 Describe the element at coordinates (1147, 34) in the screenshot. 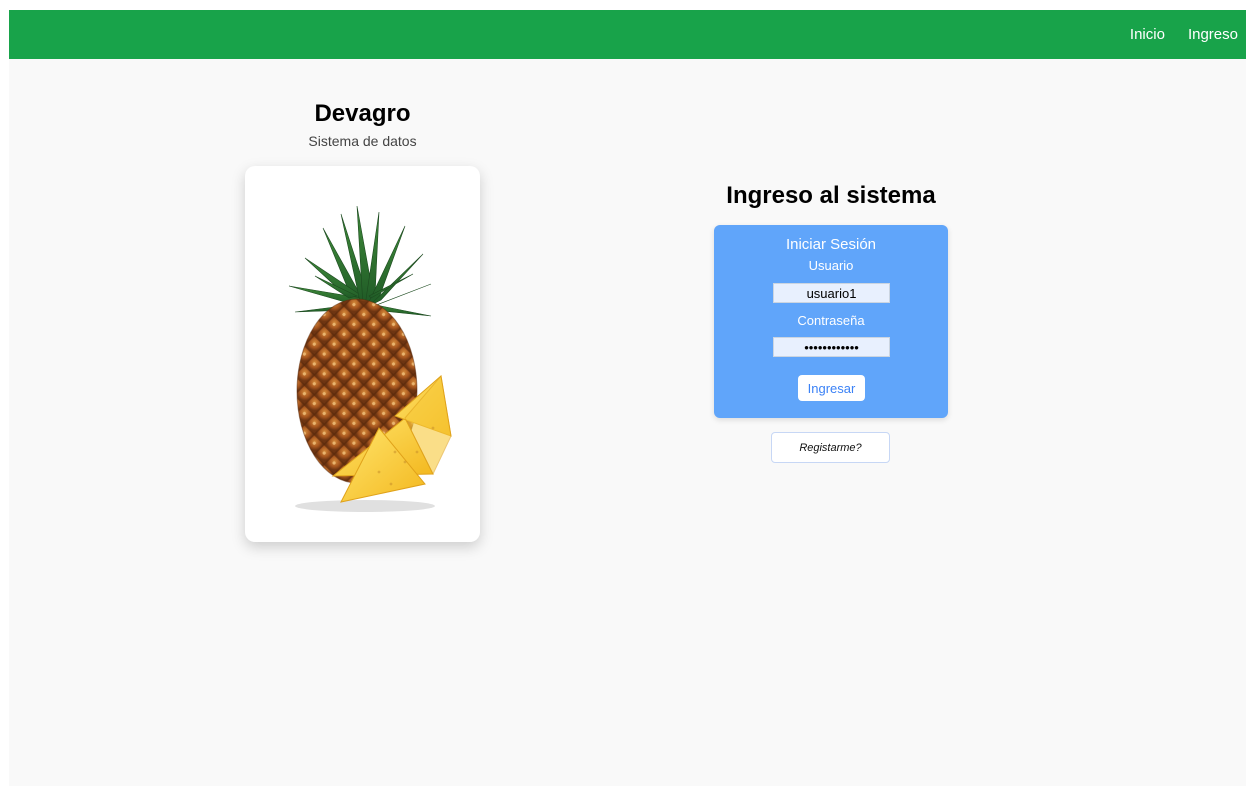

I see `nav-link-inicio: Inicio` at that location.